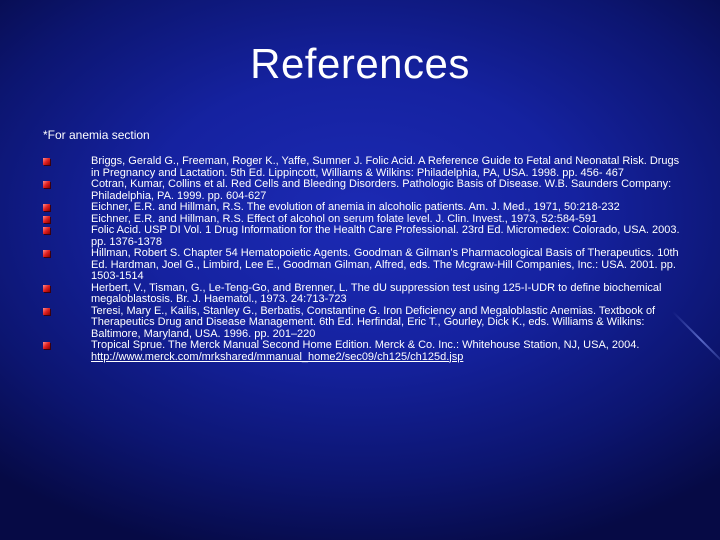 This screenshot has width=720, height=540. What do you see at coordinates (96, 135) in the screenshot?
I see `section-note: *For anemia section` at bounding box center [96, 135].